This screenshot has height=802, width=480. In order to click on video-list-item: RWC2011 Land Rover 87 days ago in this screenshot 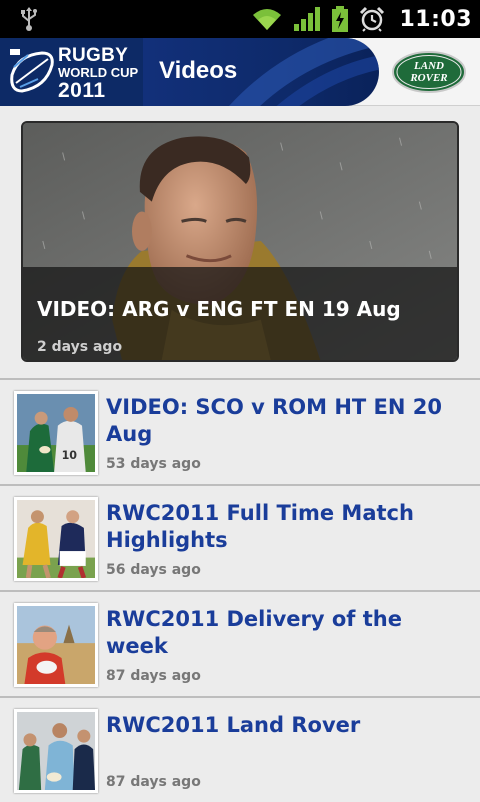, I will do `click(240, 749)`.